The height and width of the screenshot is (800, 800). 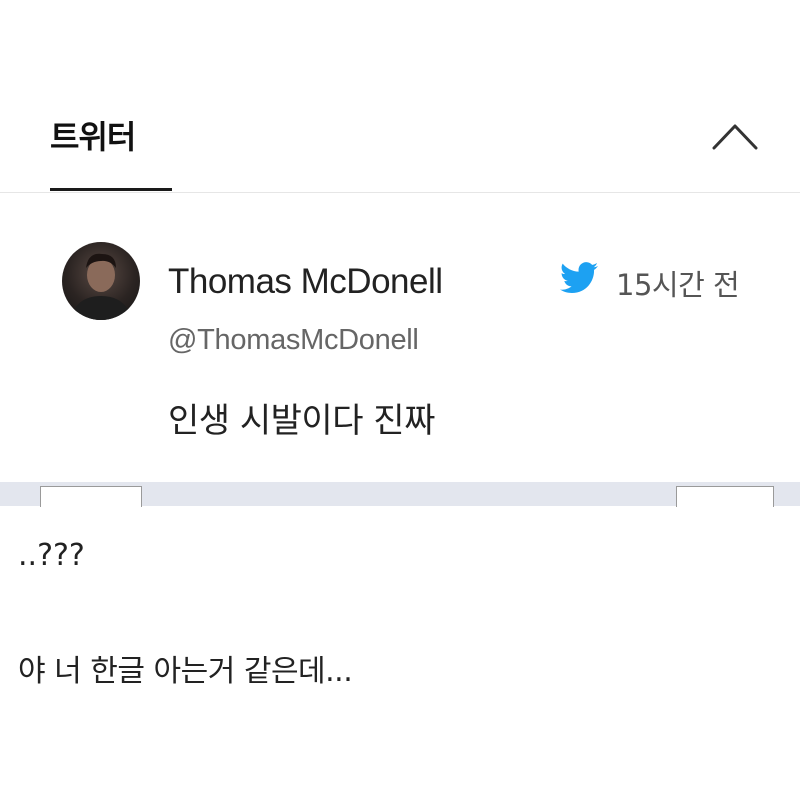 I want to click on header-divider, so click(x=400, y=192).